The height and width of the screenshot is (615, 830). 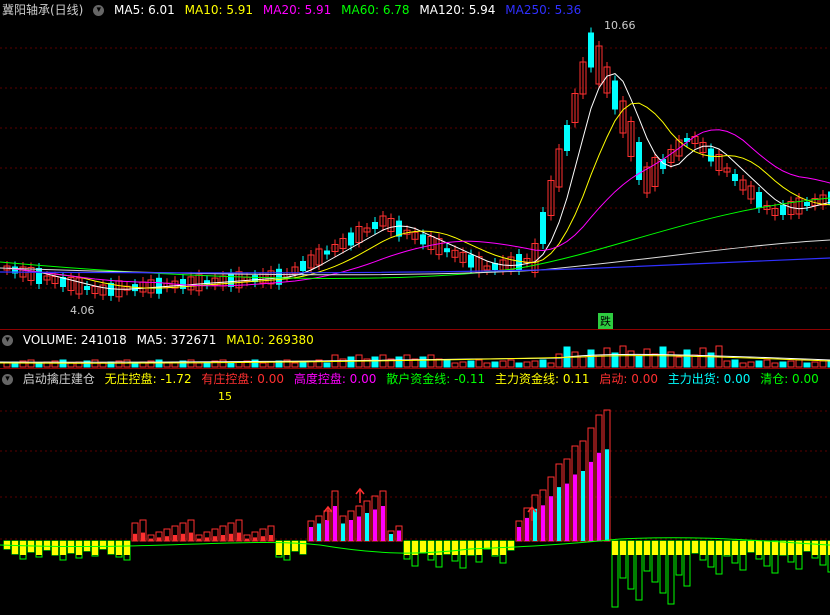 What do you see at coordinates (709, 379) in the screenshot?
I see `indicator-chuhuo: 主力出货: 0.00` at bounding box center [709, 379].